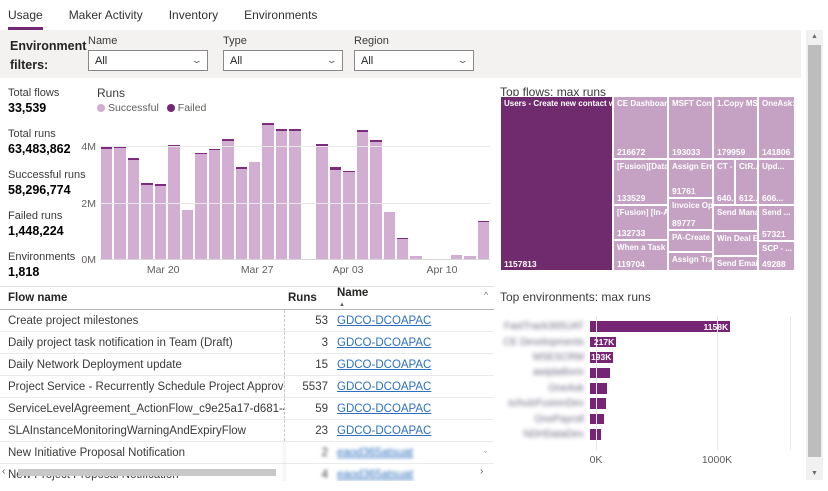 The height and width of the screenshot is (491, 828). What do you see at coordinates (660, 326) in the screenshot?
I see `env-bar: 1158K` at bounding box center [660, 326].